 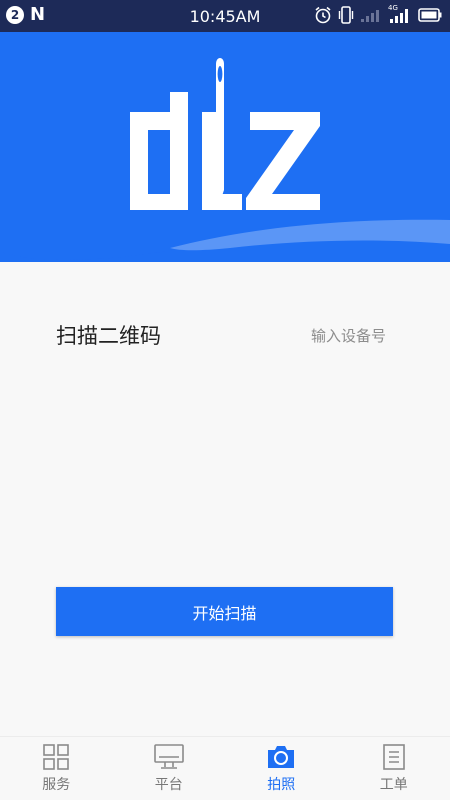 What do you see at coordinates (281, 757) in the screenshot?
I see `camera-icon` at bounding box center [281, 757].